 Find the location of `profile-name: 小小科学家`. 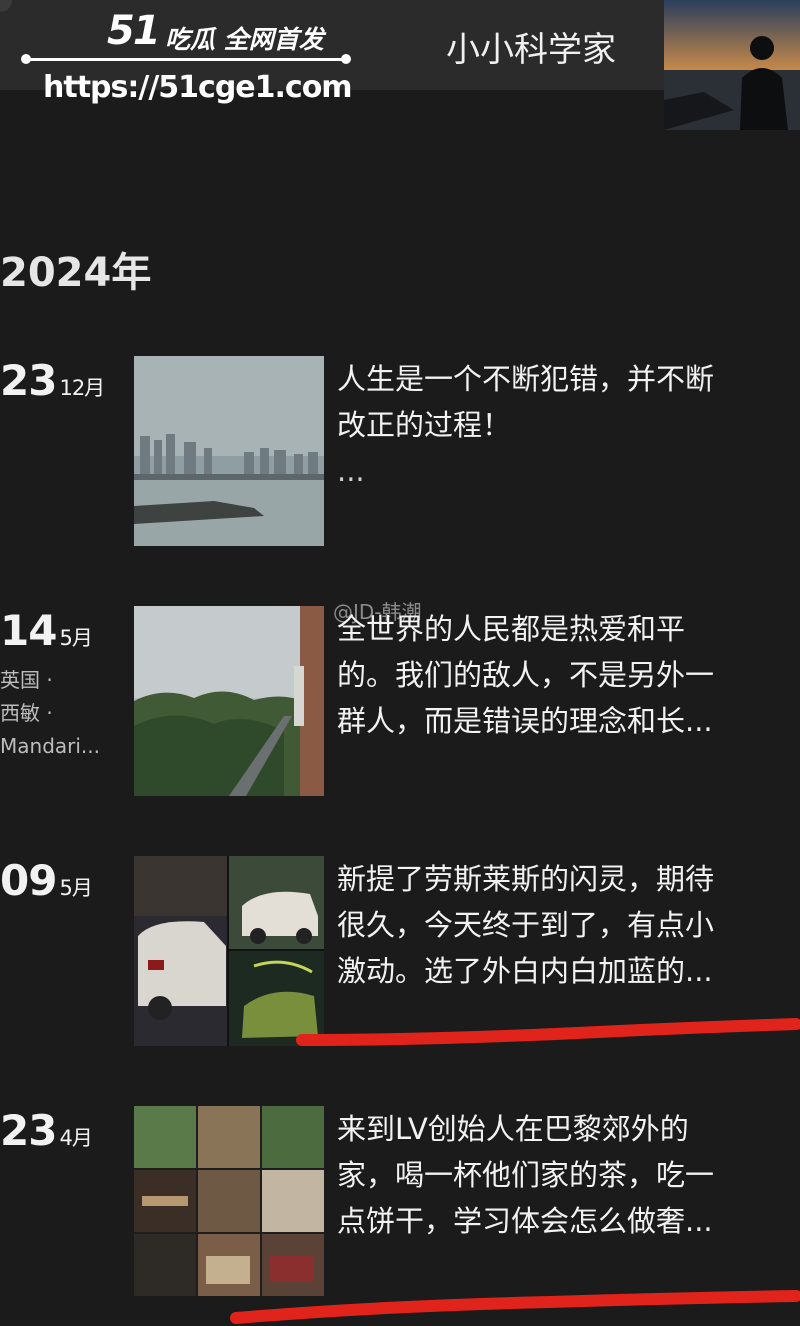

profile-name: 小小科学家 is located at coordinates (531, 50).